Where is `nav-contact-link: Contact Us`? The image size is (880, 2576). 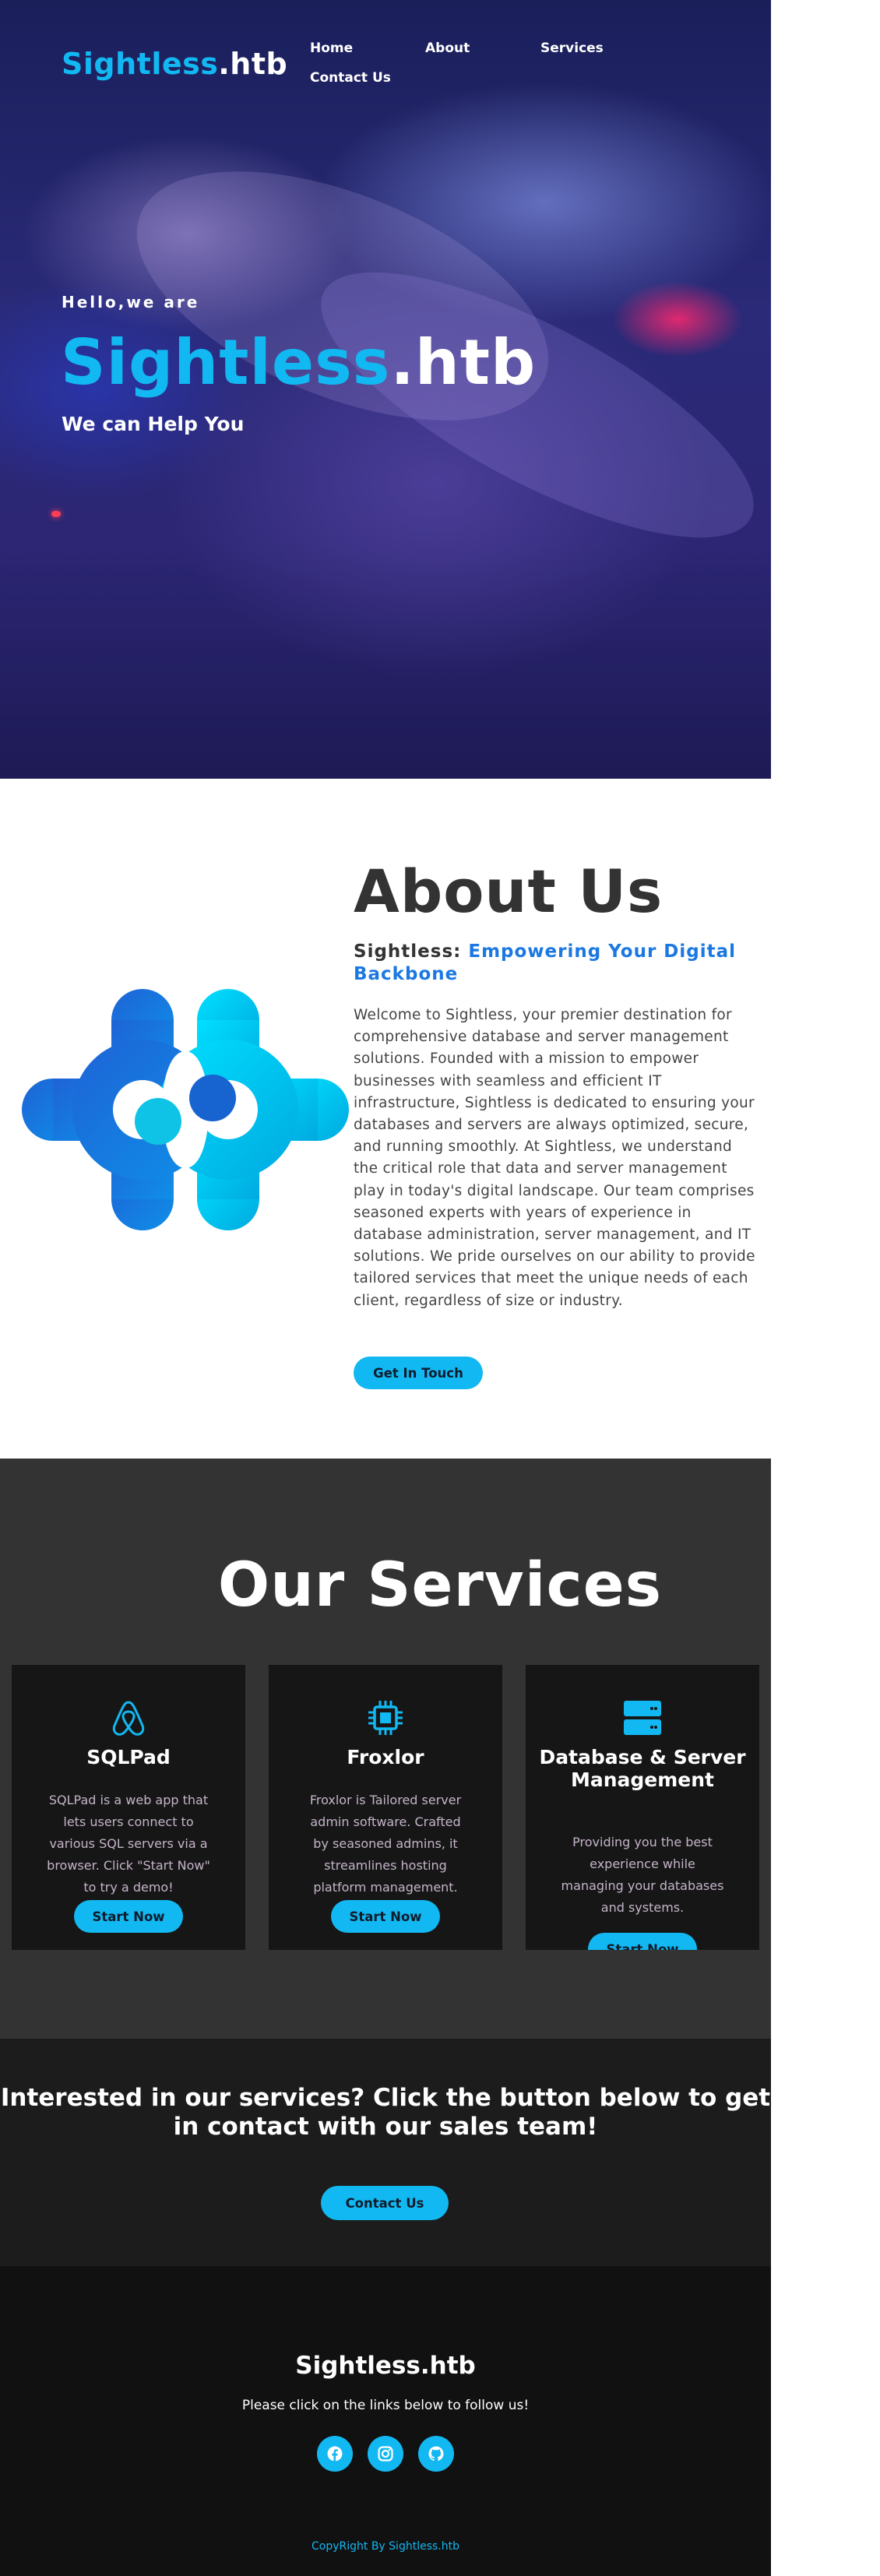 nav-contact-link: Contact Us is located at coordinates (351, 78).